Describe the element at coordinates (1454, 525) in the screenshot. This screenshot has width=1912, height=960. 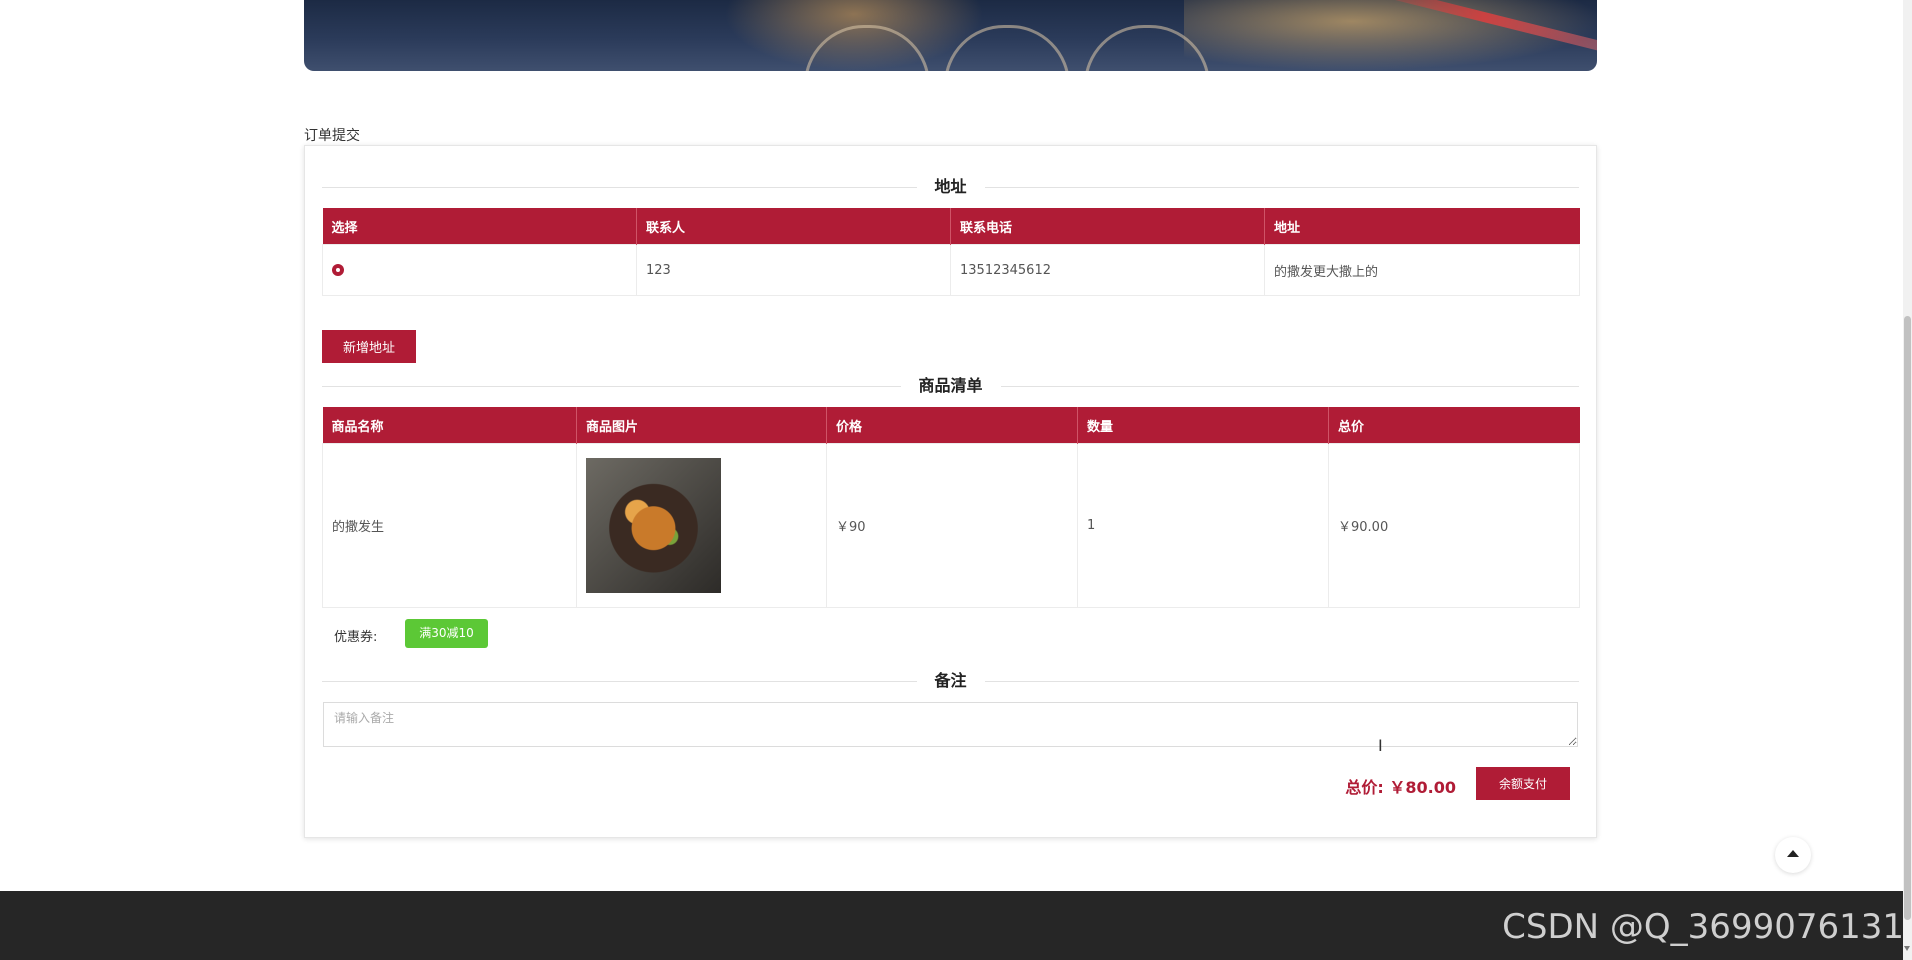
I see `goods-total: ￥90.00` at that location.